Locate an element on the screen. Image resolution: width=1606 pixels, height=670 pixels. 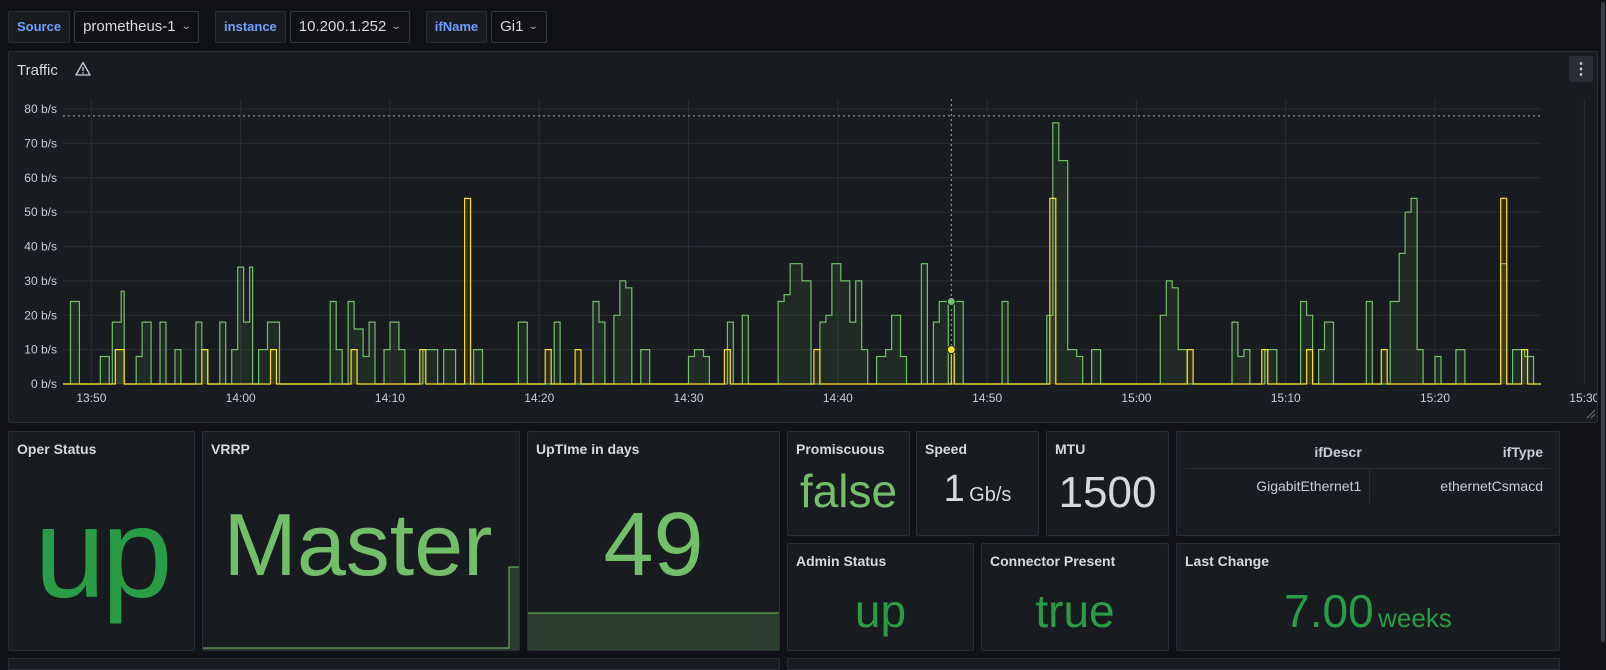
panel-title: Promiscuous is located at coordinates (840, 449).